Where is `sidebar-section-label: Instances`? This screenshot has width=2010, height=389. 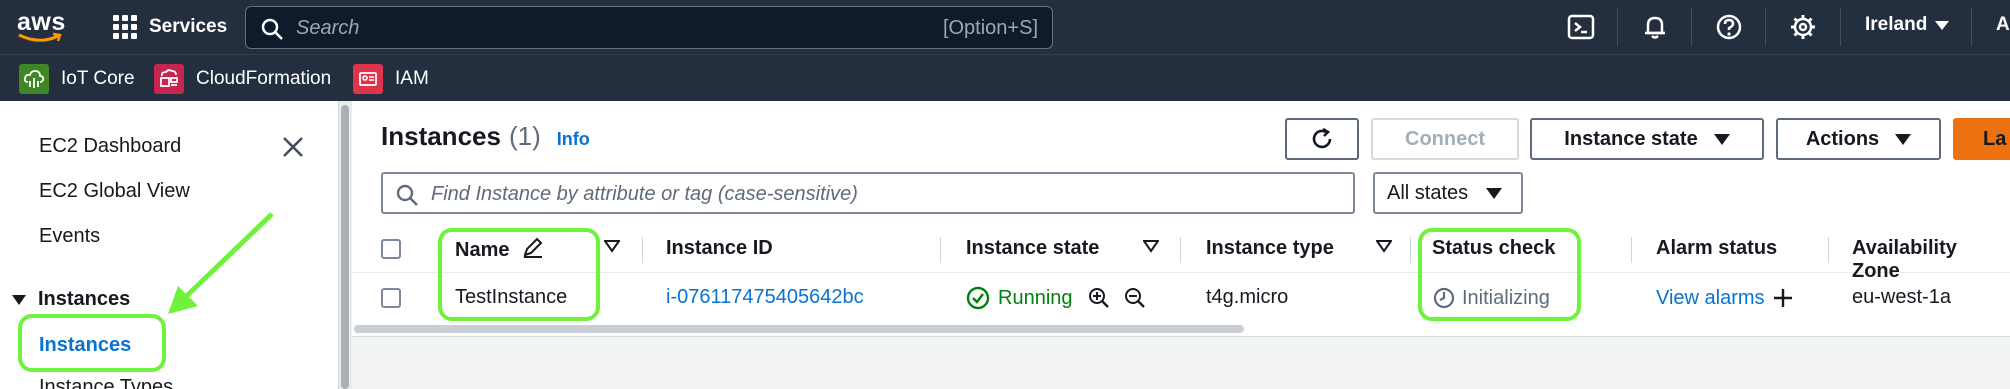
sidebar-section-label: Instances is located at coordinates (84, 299).